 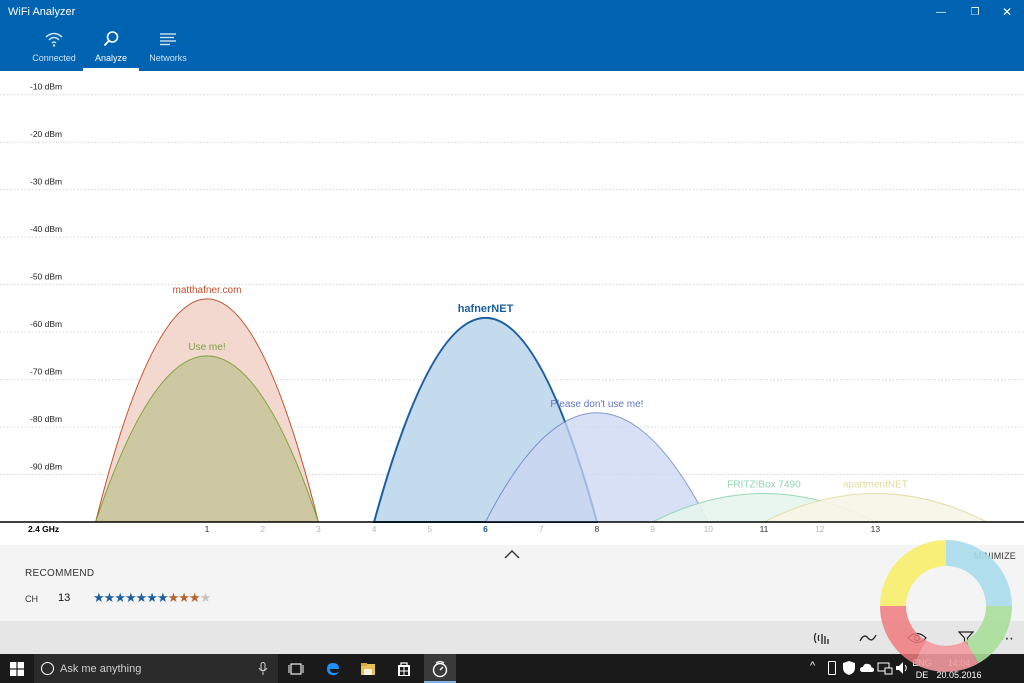 I want to click on network-label: apartmentNET, so click(x=875, y=485).